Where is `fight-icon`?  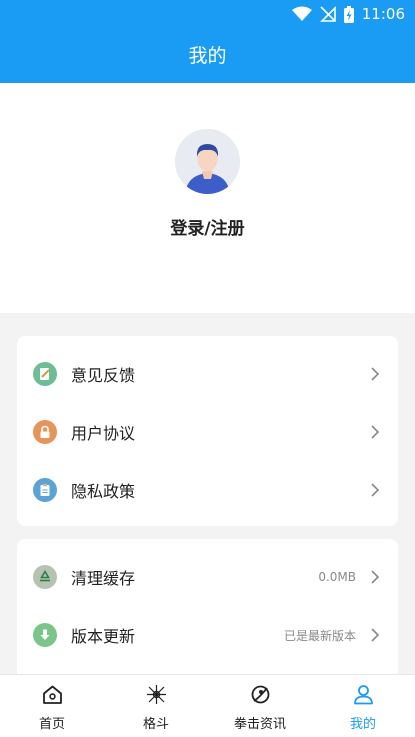
fight-icon is located at coordinates (156, 694).